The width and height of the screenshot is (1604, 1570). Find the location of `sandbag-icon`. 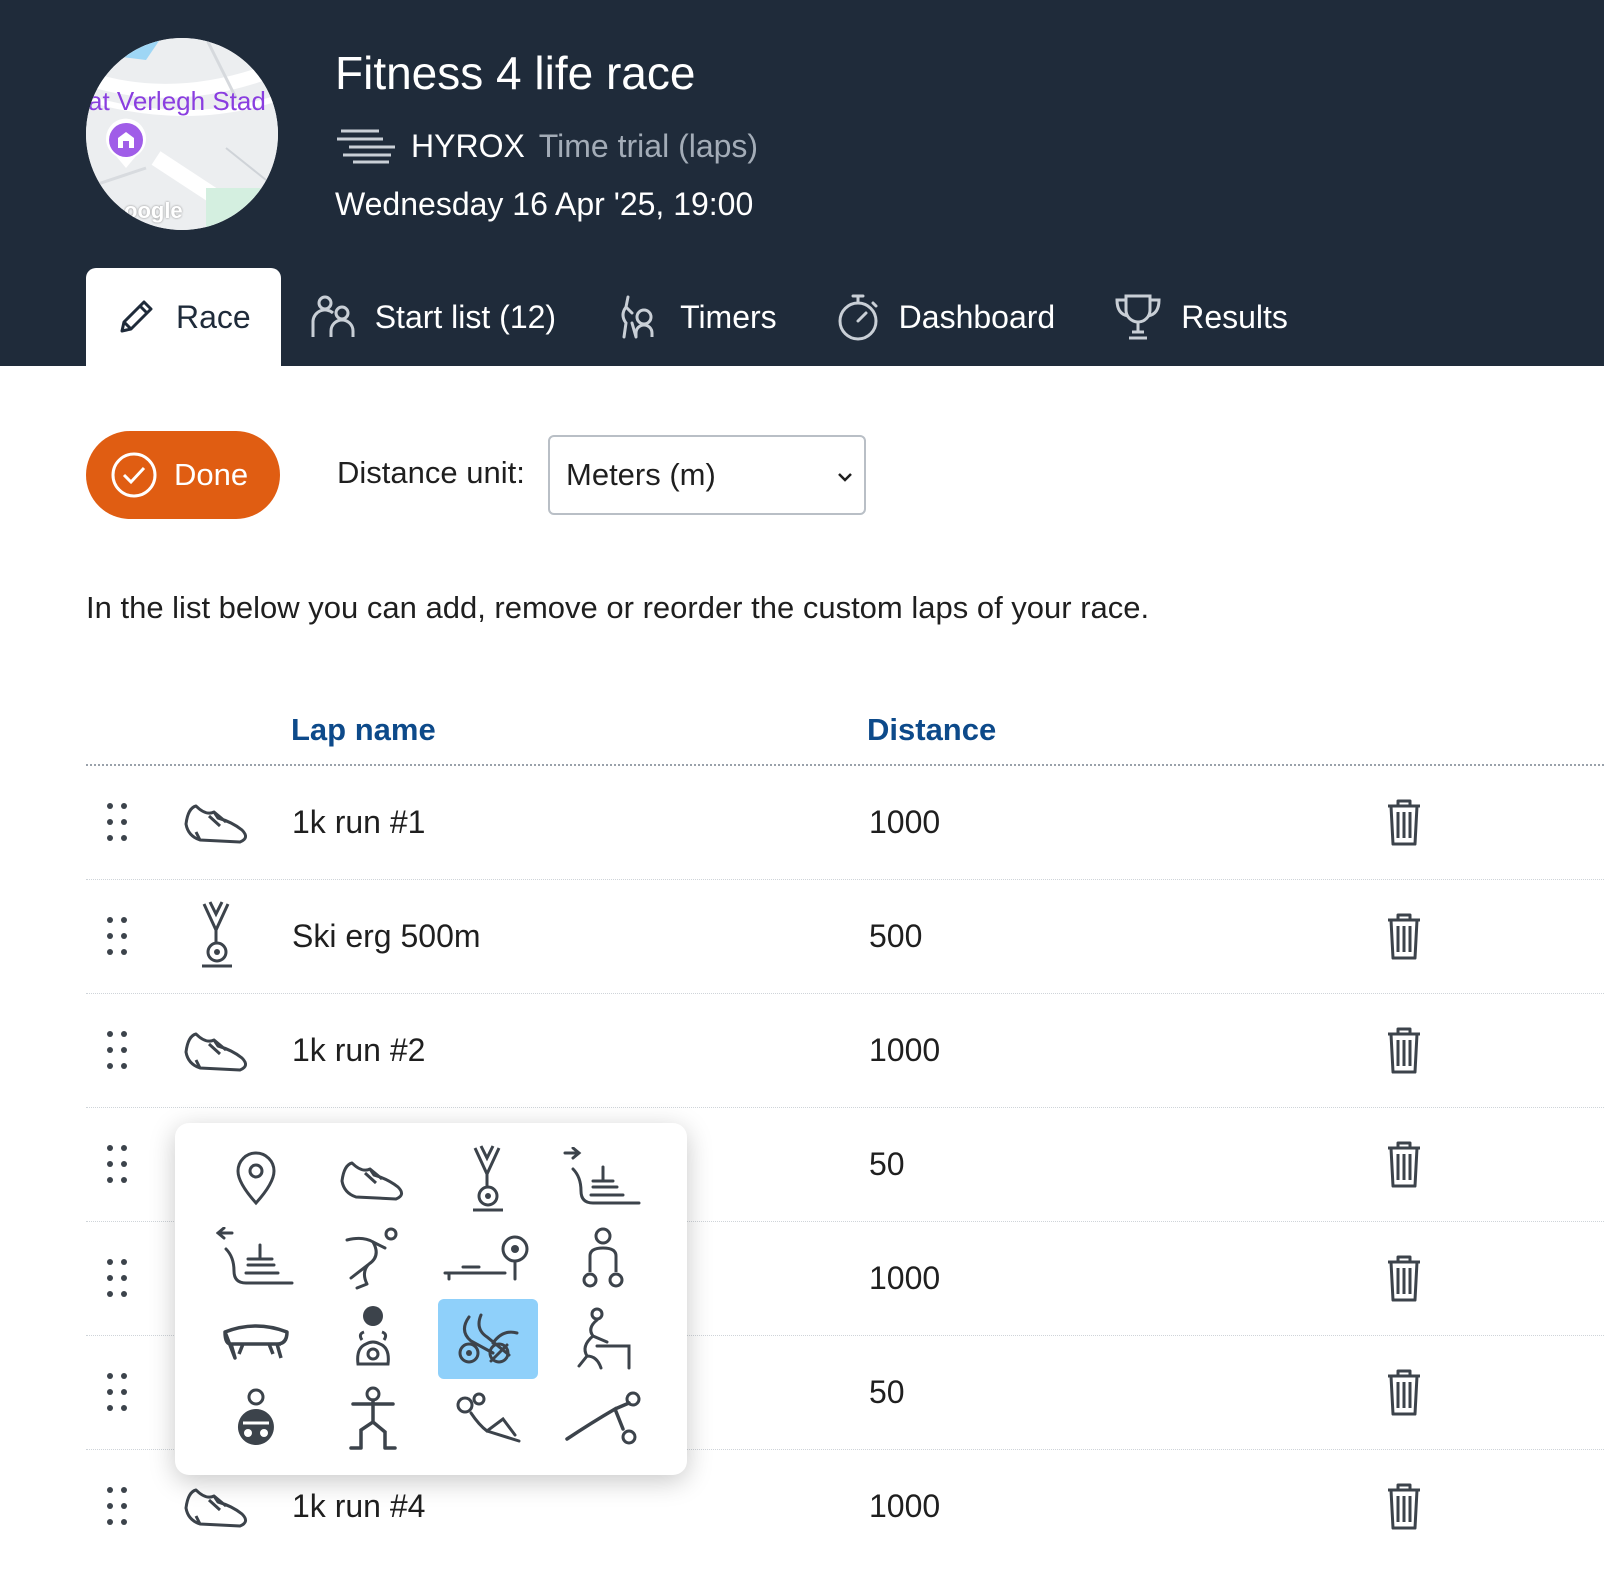

sandbag-icon is located at coordinates (256, 1342).